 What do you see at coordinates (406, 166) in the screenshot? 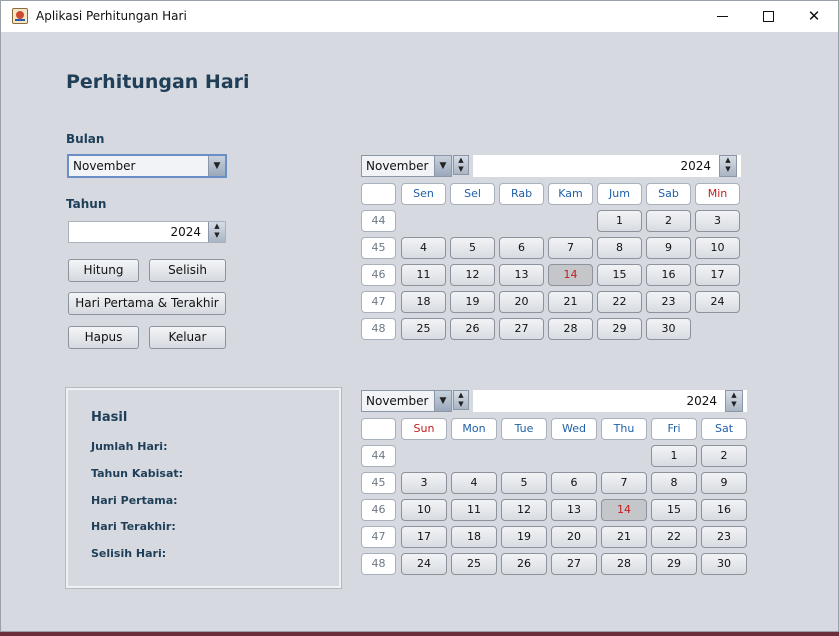
I see `calendar-top-month-combo: November ▼` at bounding box center [406, 166].